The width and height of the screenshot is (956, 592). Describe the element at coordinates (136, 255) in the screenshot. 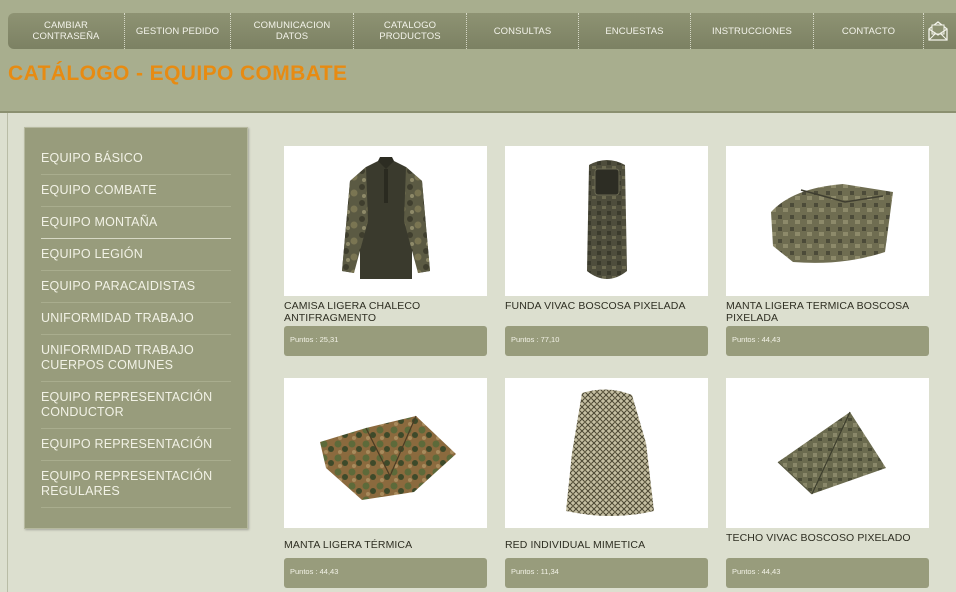

I see `sidebar-item-equipo-legion: EQUIPO LEGIÓN` at that location.